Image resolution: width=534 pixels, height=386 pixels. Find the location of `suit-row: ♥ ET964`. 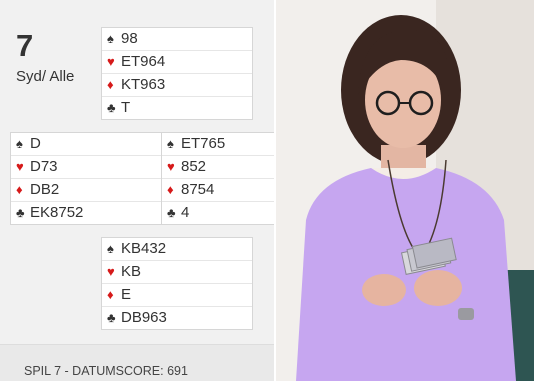

suit-row: ♥ ET964 is located at coordinates (177, 62).